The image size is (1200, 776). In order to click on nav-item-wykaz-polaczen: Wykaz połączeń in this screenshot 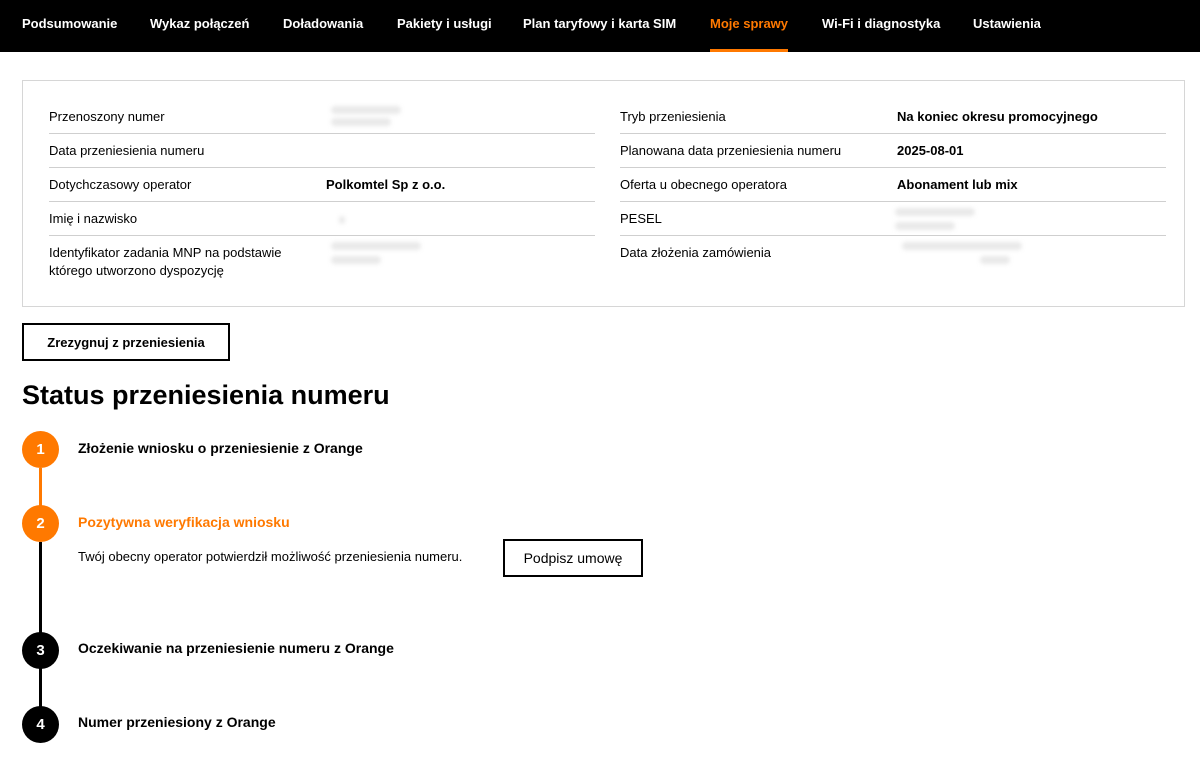, I will do `click(199, 26)`.